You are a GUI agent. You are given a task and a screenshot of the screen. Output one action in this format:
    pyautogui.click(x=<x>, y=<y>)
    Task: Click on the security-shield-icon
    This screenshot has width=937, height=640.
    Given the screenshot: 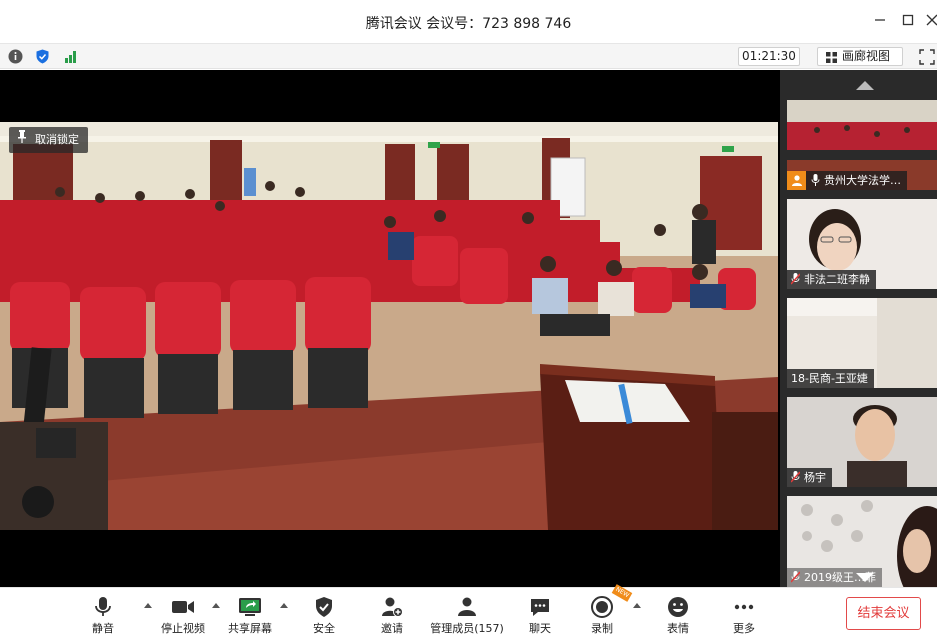 What is the action you would take?
    pyautogui.click(x=324, y=607)
    